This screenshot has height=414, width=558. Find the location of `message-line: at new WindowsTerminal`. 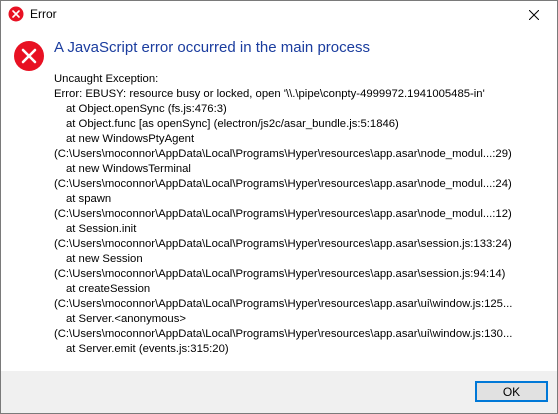

message-line: at new WindowsTerminal is located at coordinates (128, 169).